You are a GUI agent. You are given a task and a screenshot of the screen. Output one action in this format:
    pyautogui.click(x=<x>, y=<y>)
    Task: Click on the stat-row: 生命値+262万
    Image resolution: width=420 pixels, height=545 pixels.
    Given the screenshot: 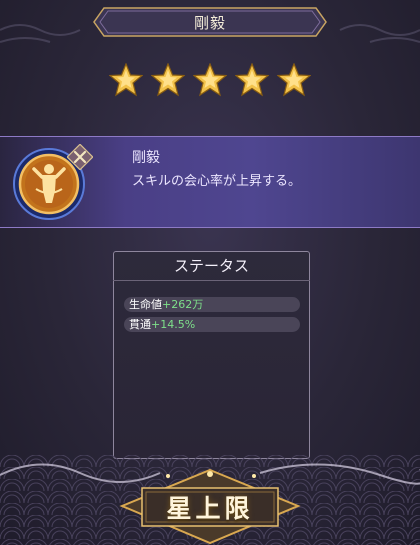 What is the action you would take?
    pyautogui.click(x=212, y=304)
    